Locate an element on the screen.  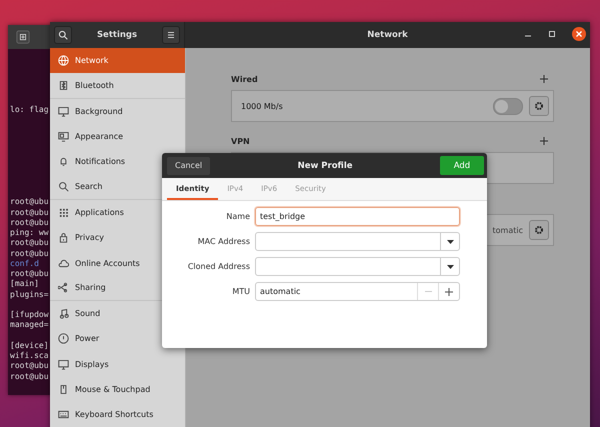
terminal-line: plugins= is located at coordinates (29, 294).